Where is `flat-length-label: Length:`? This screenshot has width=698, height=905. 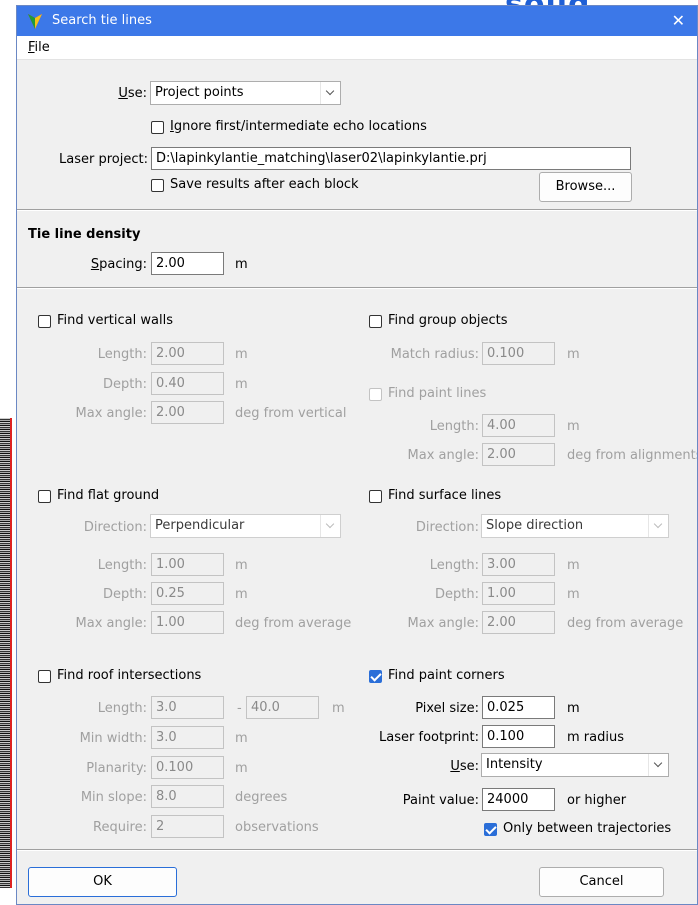
flat-length-label: Length: is located at coordinates (122, 565).